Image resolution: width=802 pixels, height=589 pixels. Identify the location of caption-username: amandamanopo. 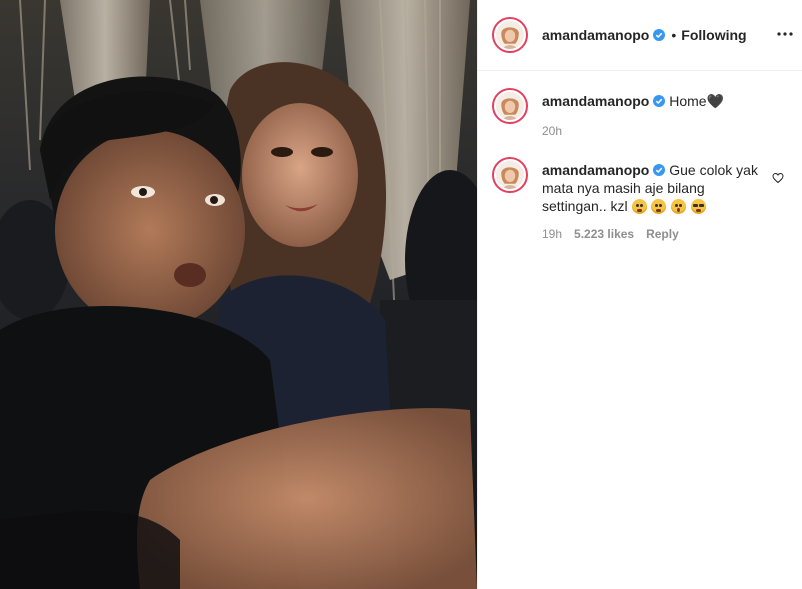
(595, 101).